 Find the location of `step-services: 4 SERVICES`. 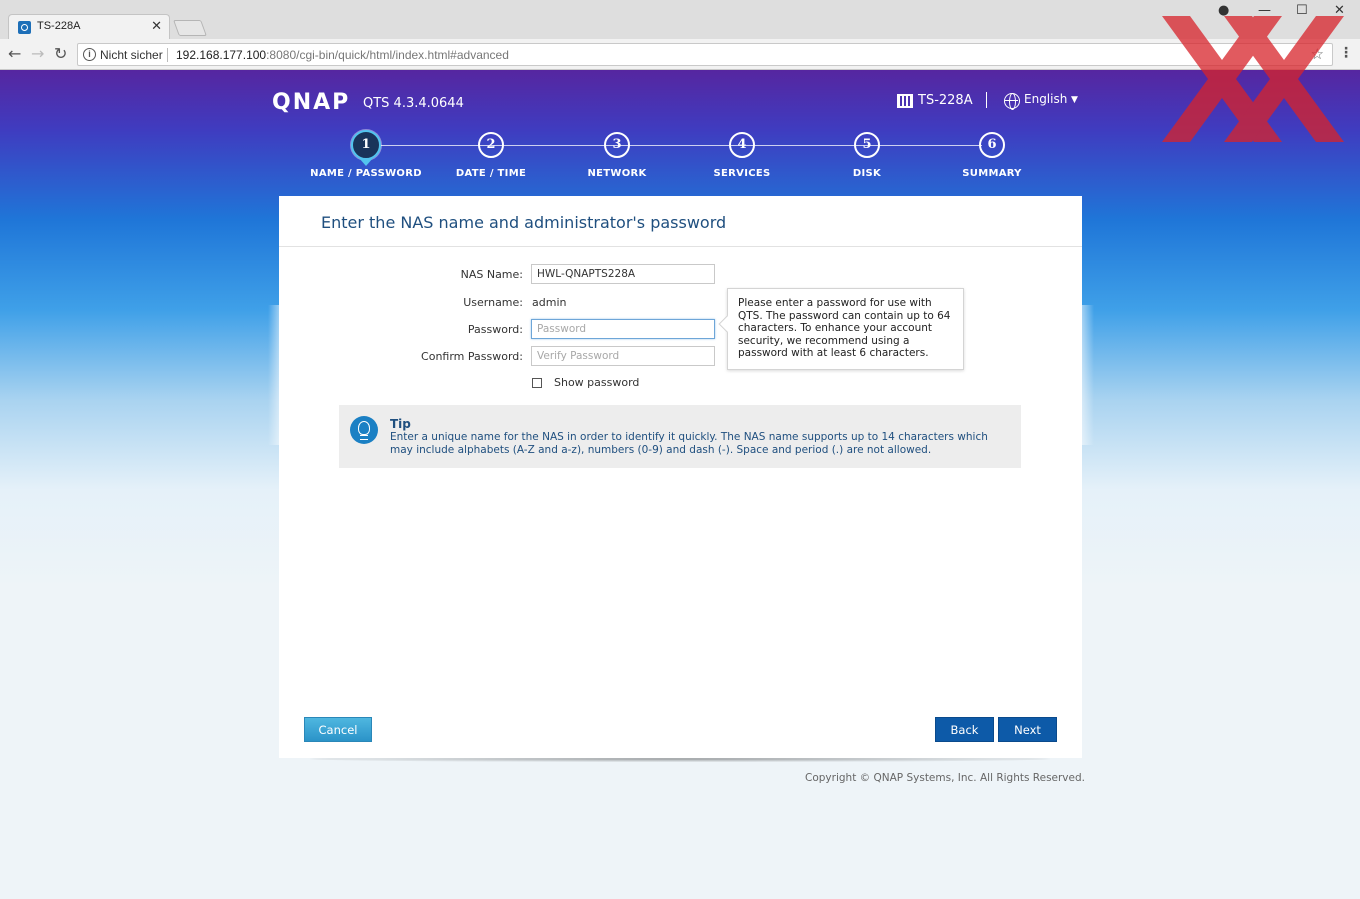

step-services: 4 SERVICES is located at coordinates (742, 155).